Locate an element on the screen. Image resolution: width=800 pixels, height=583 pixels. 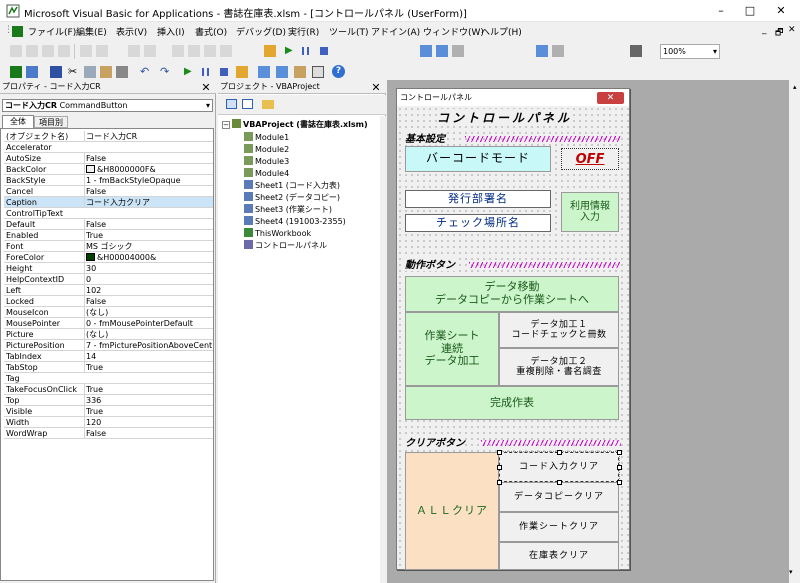
menu-view: 表示(V) is located at coordinates (131, 31).